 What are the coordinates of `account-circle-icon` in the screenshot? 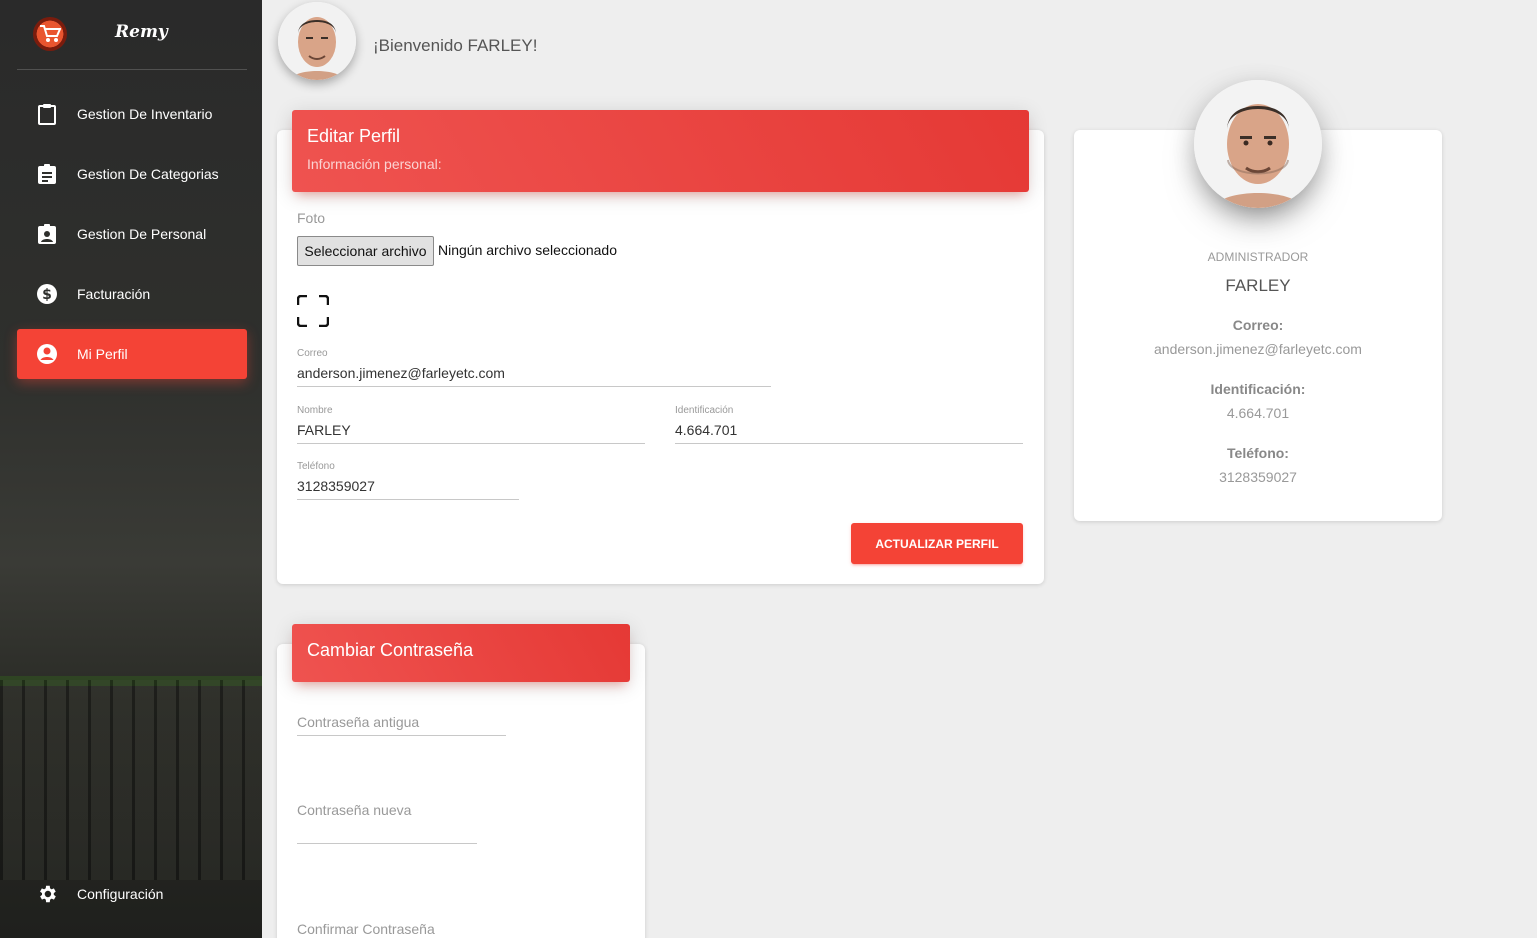 It's located at (47, 354).